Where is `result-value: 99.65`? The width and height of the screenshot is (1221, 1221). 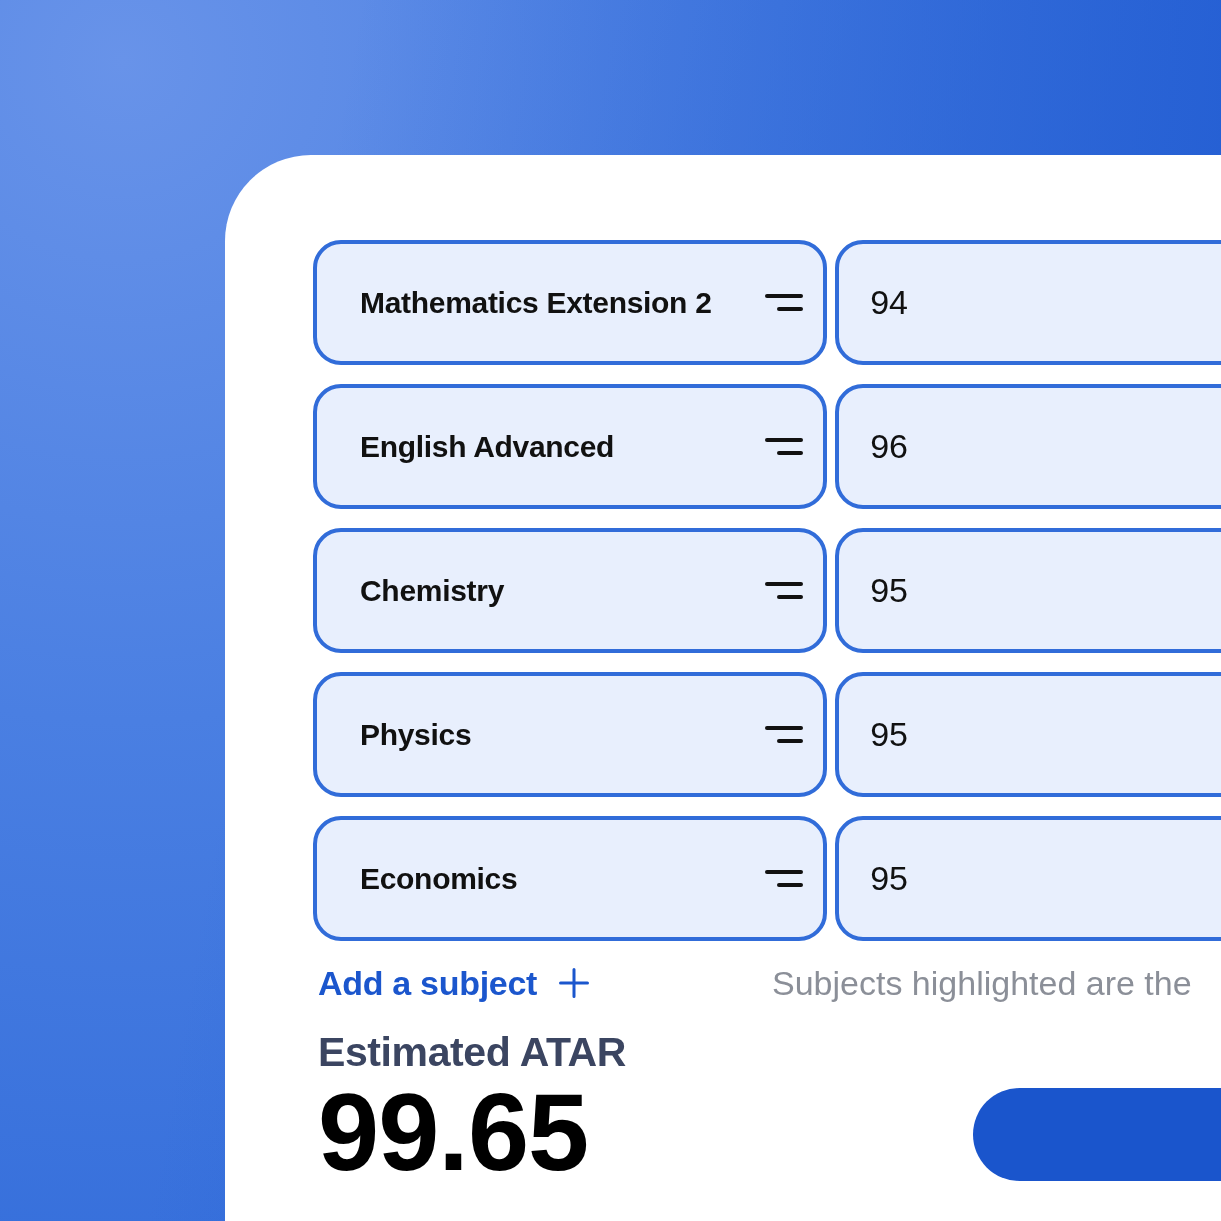
result-value: 99.65 is located at coordinates (453, 1132).